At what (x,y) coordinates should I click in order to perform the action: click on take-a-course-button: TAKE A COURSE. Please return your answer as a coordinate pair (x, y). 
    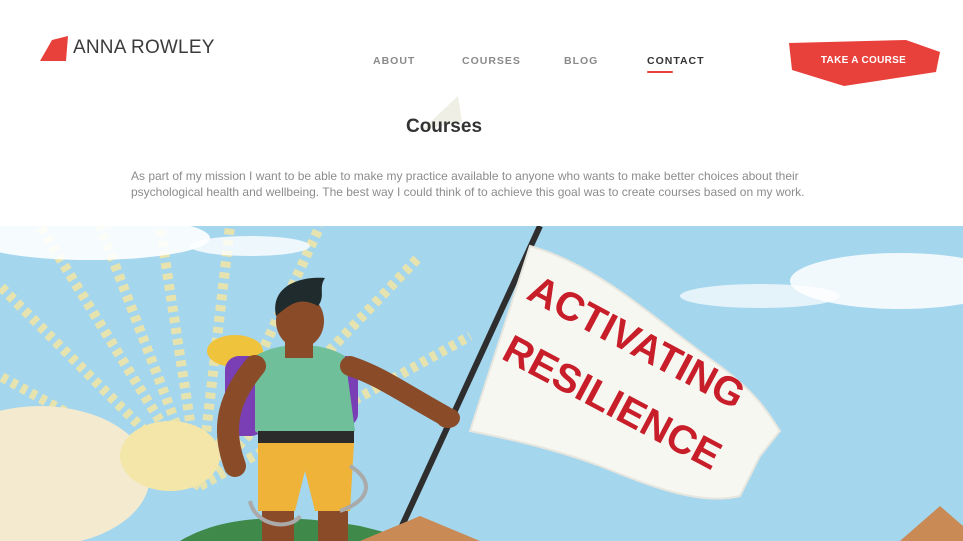
    Looking at the image, I should click on (863, 64).